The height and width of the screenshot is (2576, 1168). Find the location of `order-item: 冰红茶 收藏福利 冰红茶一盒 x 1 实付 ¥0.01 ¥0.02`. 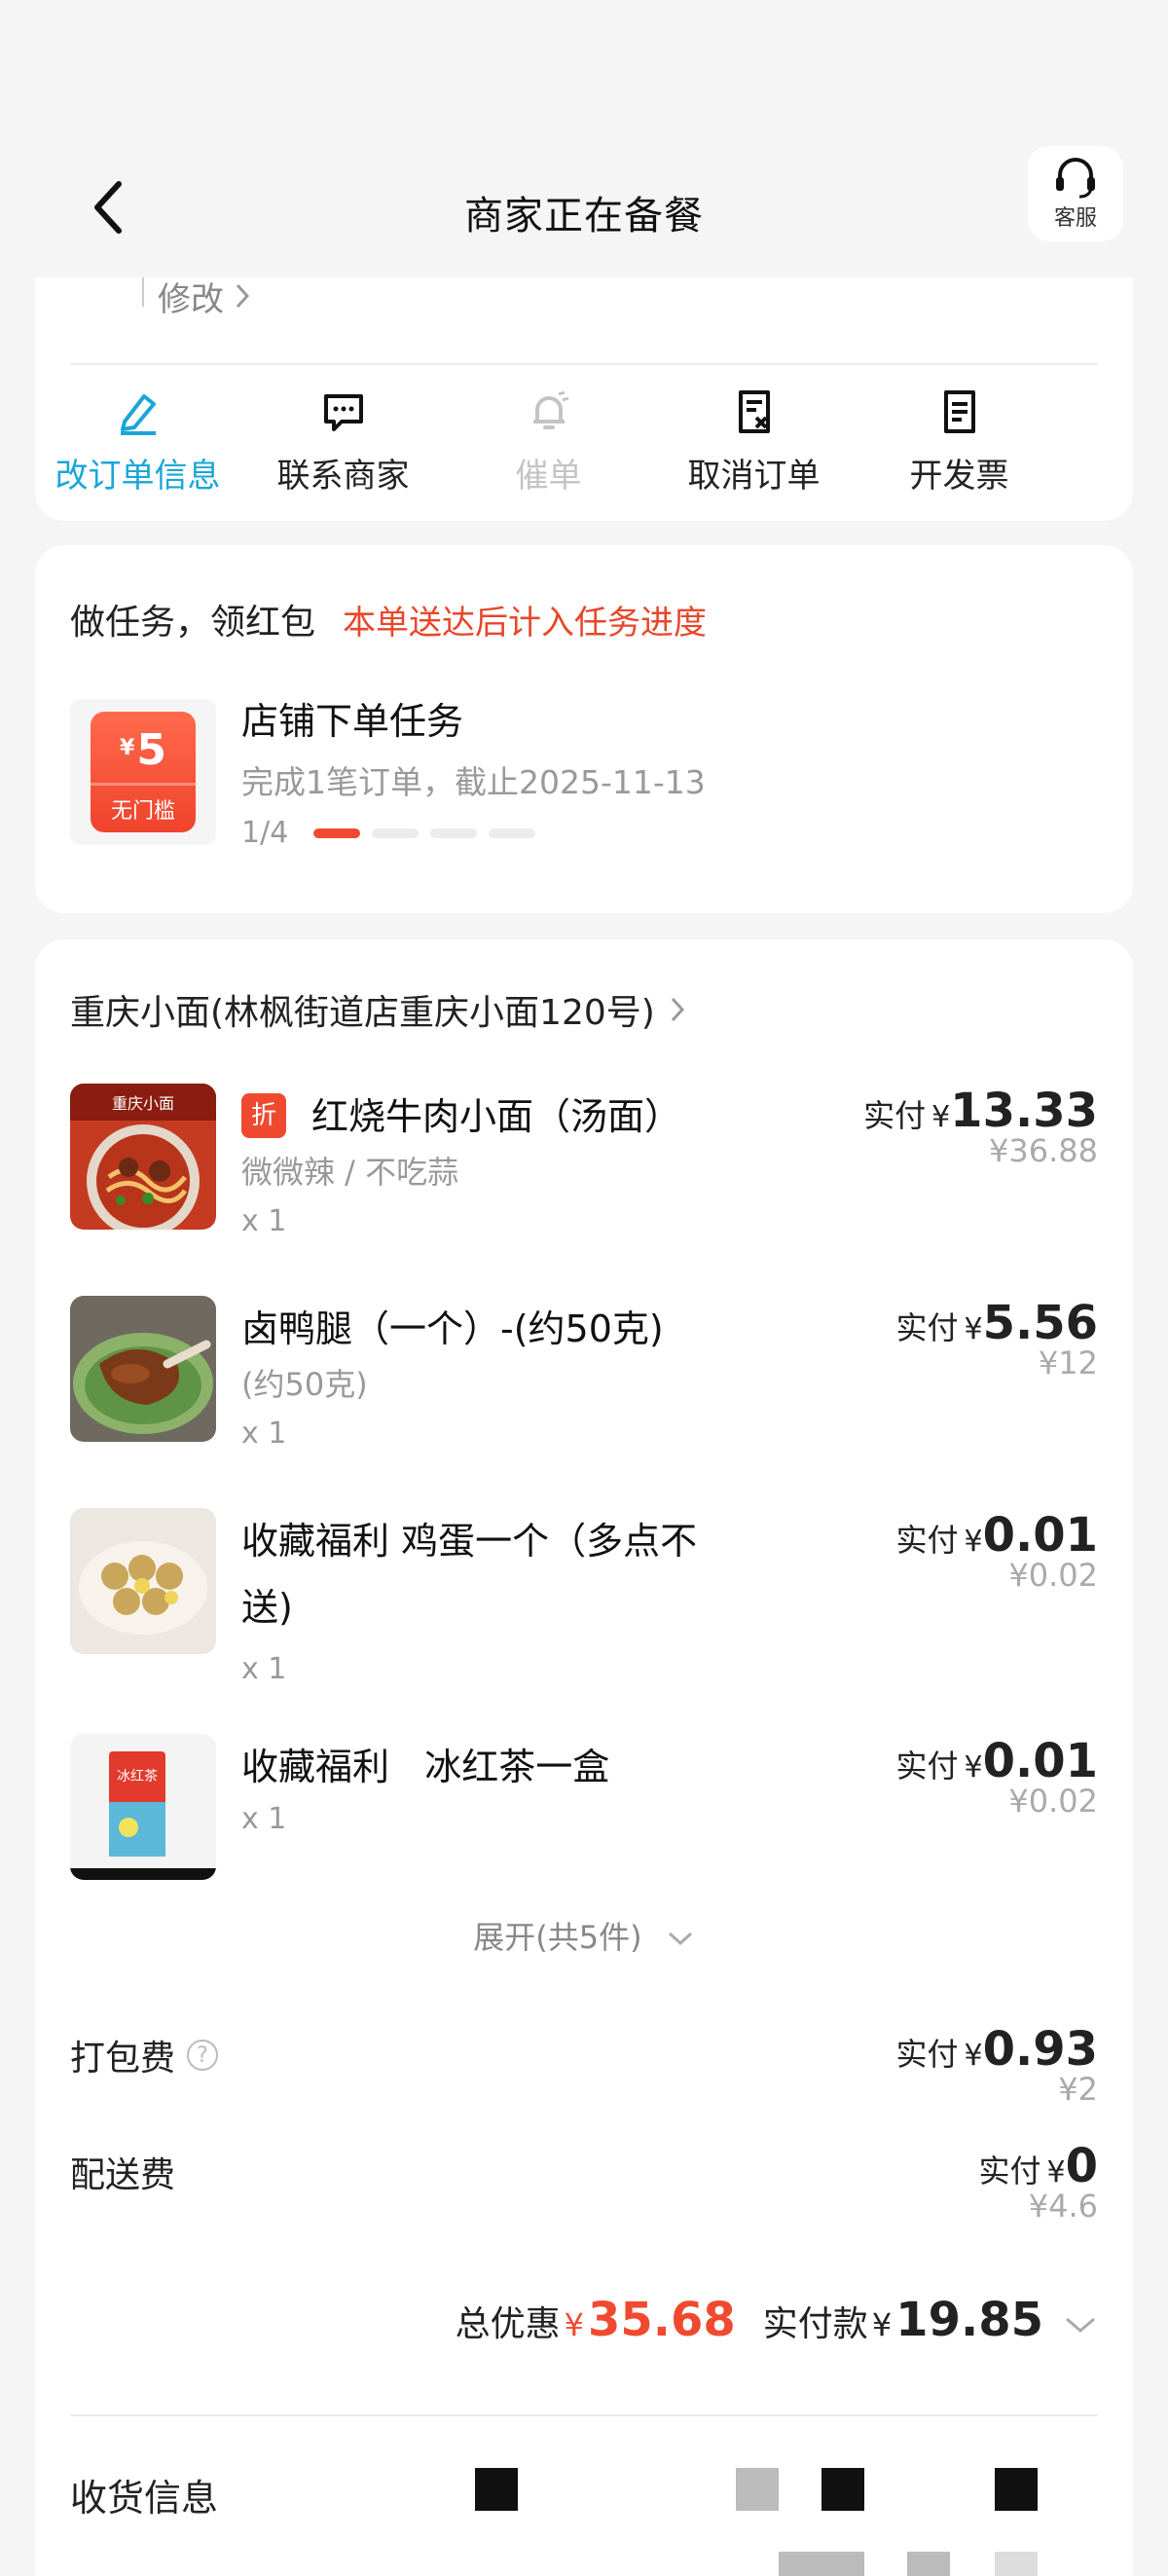

order-item: 冰红茶 收藏福利 冰红茶一盒 x 1 实付 ¥0.01 ¥0.02 is located at coordinates (584, 1812).